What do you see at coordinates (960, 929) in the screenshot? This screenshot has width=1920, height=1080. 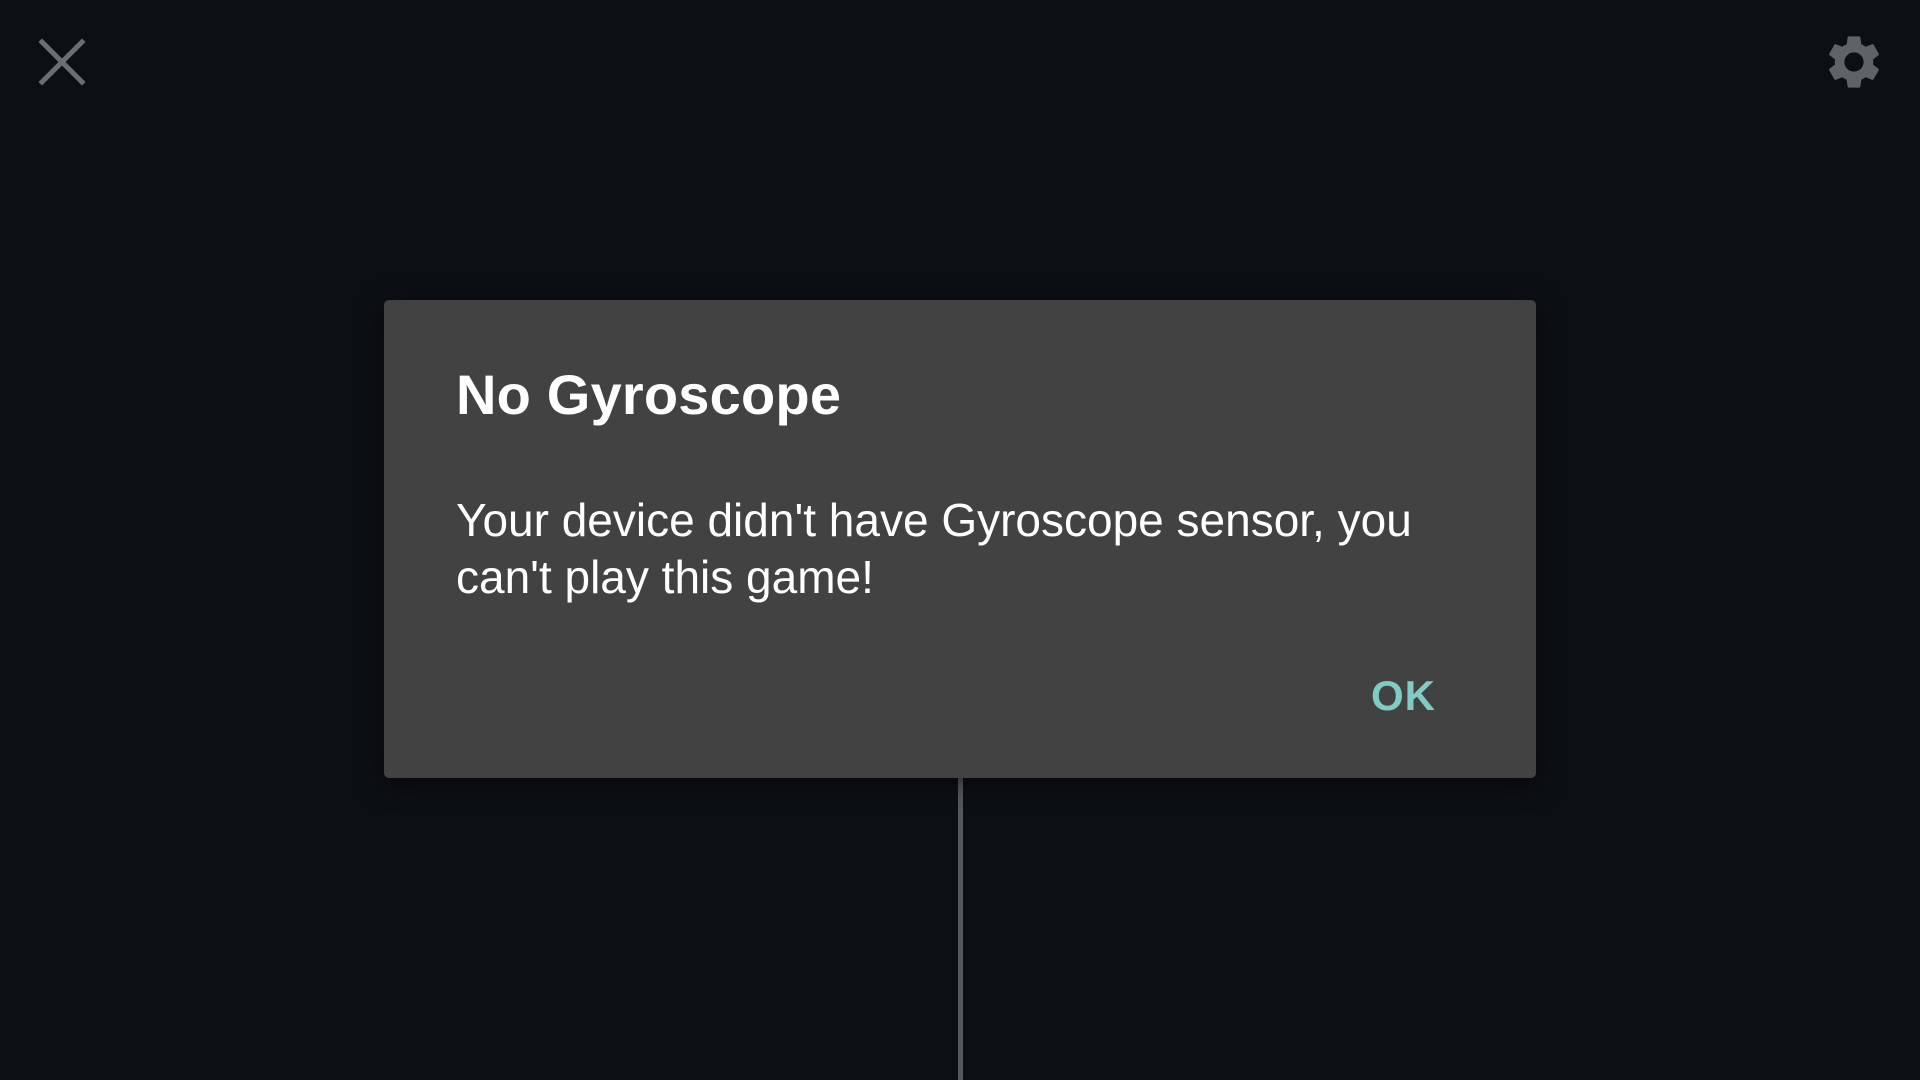 I see `level-indicator-line` at bounding box center [960, 929].